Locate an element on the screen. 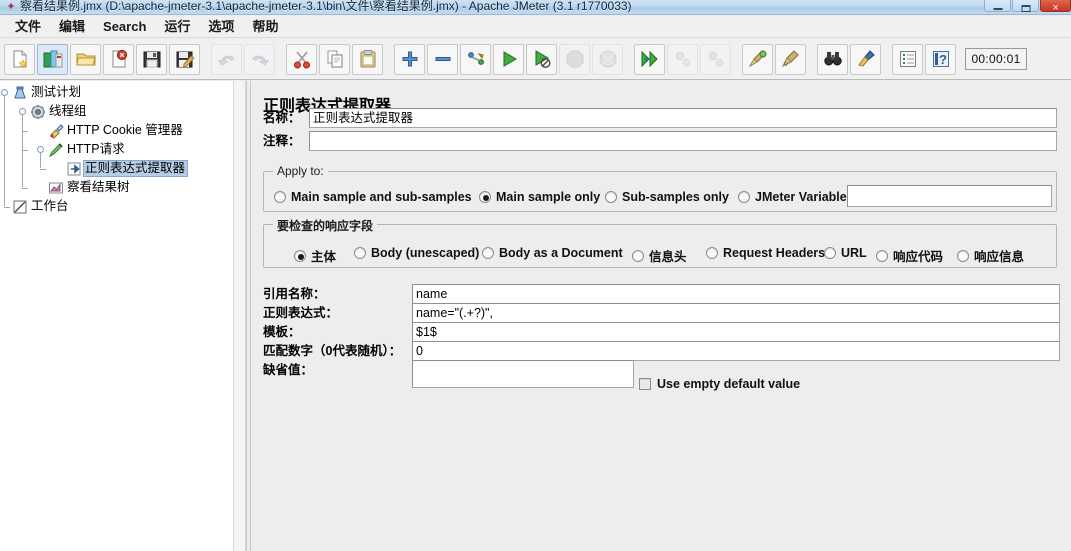  paste-button is located at coordinates (367, 59).